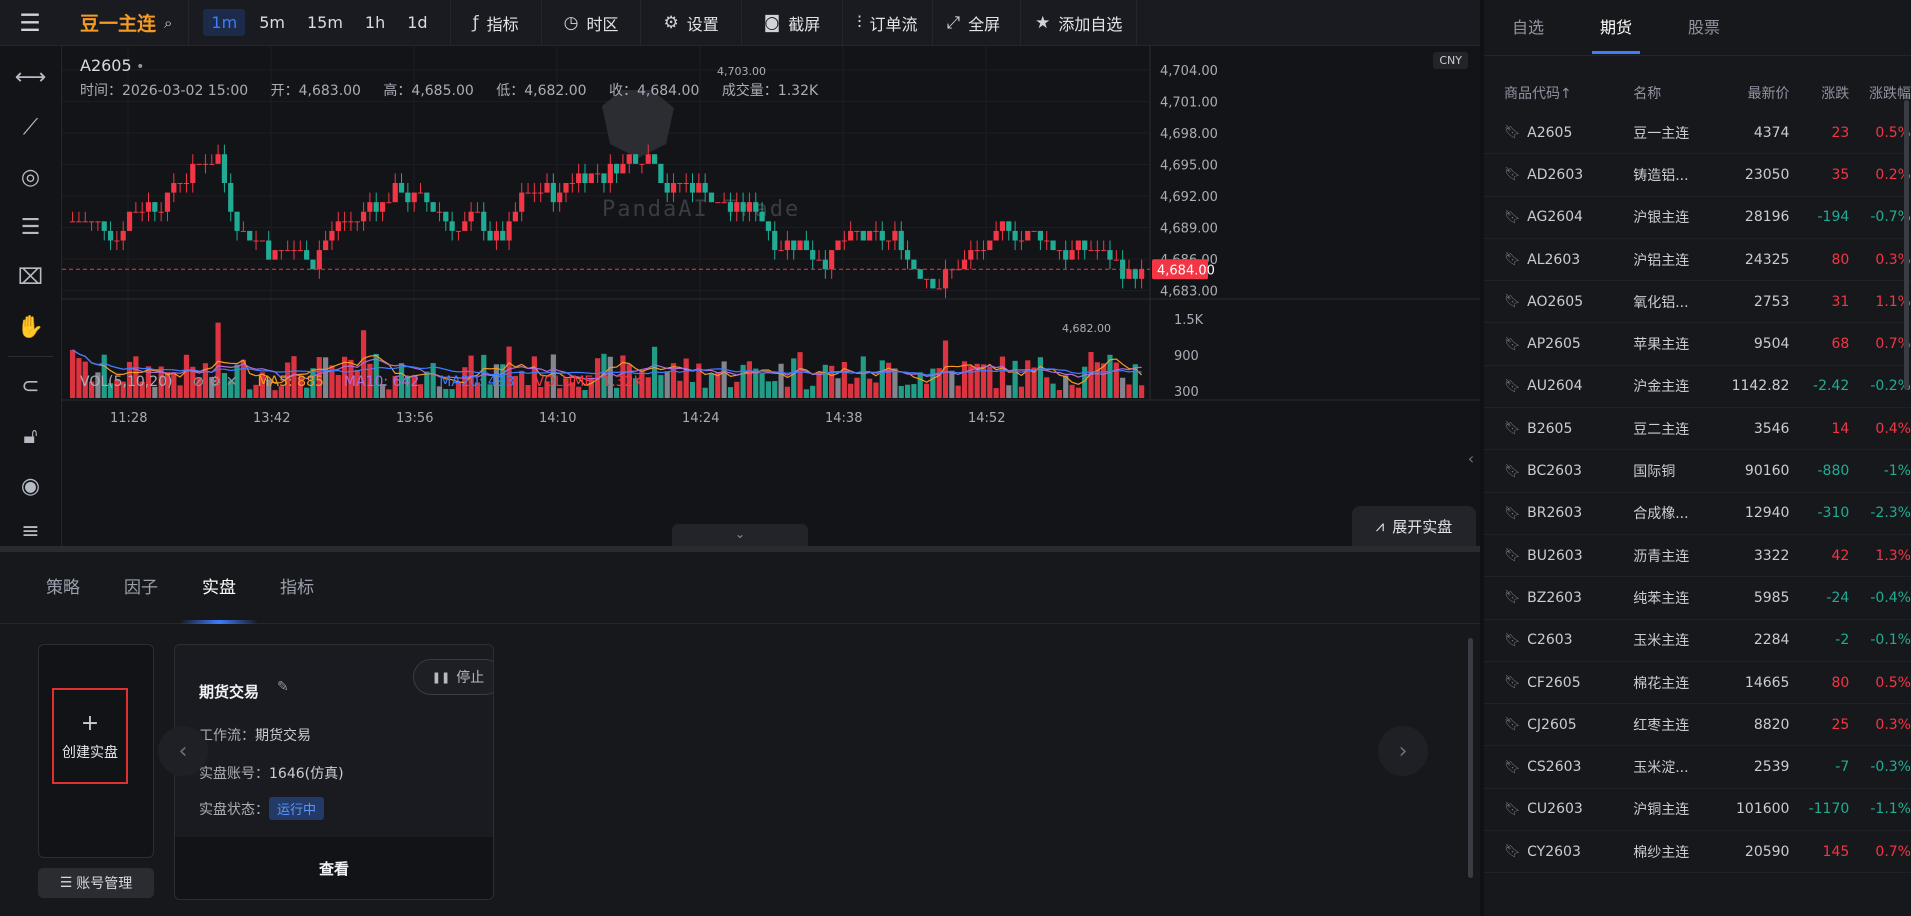  Describe the element at coordinates (1697, 175) in the screenshot. I see `watchlist-row: 🔖︎ AD2603 铸造铝... 23050 35 0.2%` at that location.